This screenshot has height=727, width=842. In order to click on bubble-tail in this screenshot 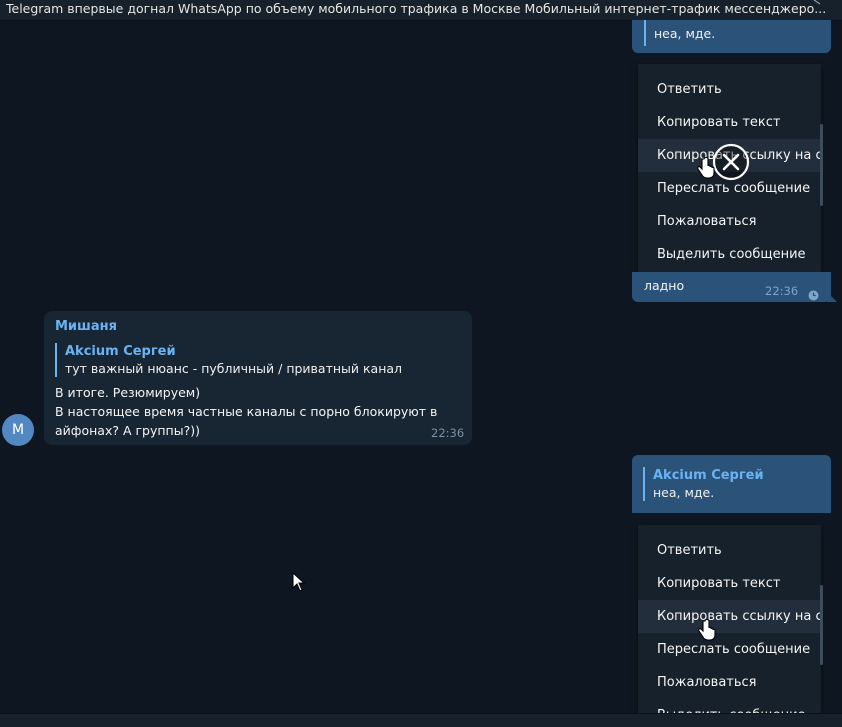, I will do `click(832, 297)`.